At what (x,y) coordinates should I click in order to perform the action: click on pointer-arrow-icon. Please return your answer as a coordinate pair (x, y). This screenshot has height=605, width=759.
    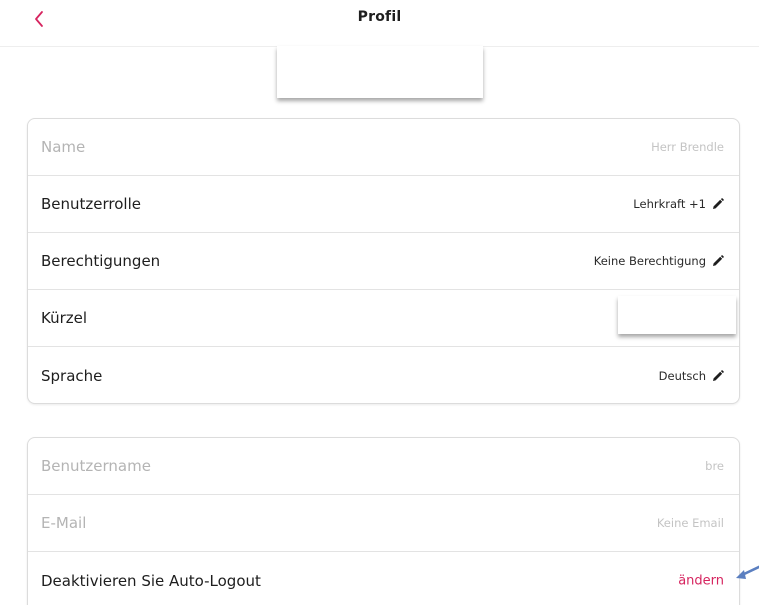
    Looking at the image, I should click on (747, 572).